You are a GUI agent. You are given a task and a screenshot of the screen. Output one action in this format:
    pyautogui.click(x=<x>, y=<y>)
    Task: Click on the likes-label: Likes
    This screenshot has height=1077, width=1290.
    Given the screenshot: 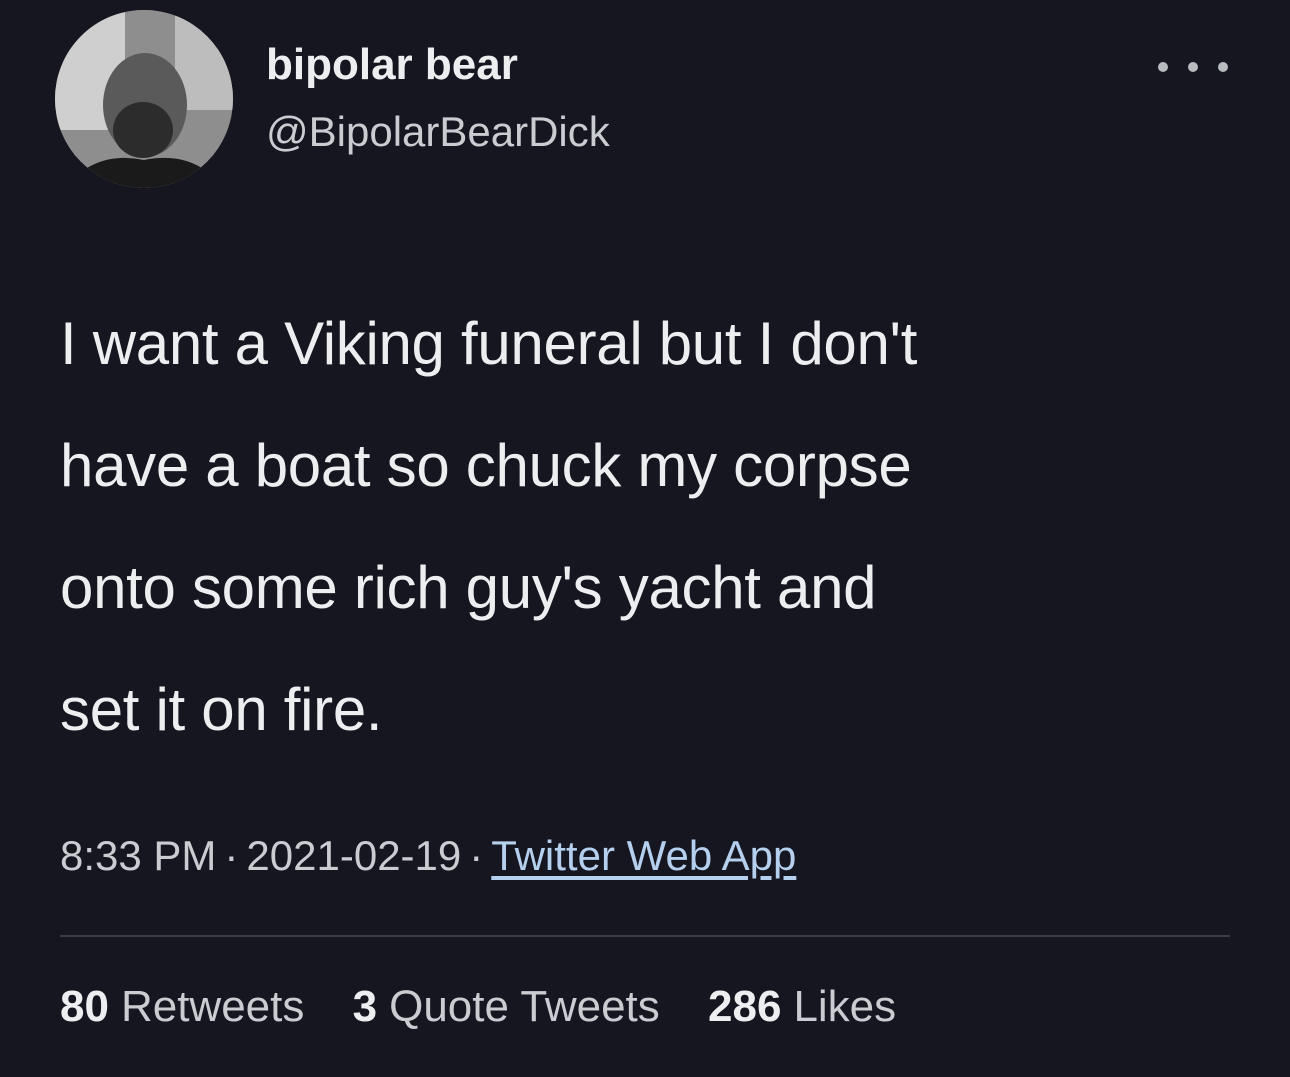 What is the action you would take?
    pyautogui.click(x=845, y=1006)
    